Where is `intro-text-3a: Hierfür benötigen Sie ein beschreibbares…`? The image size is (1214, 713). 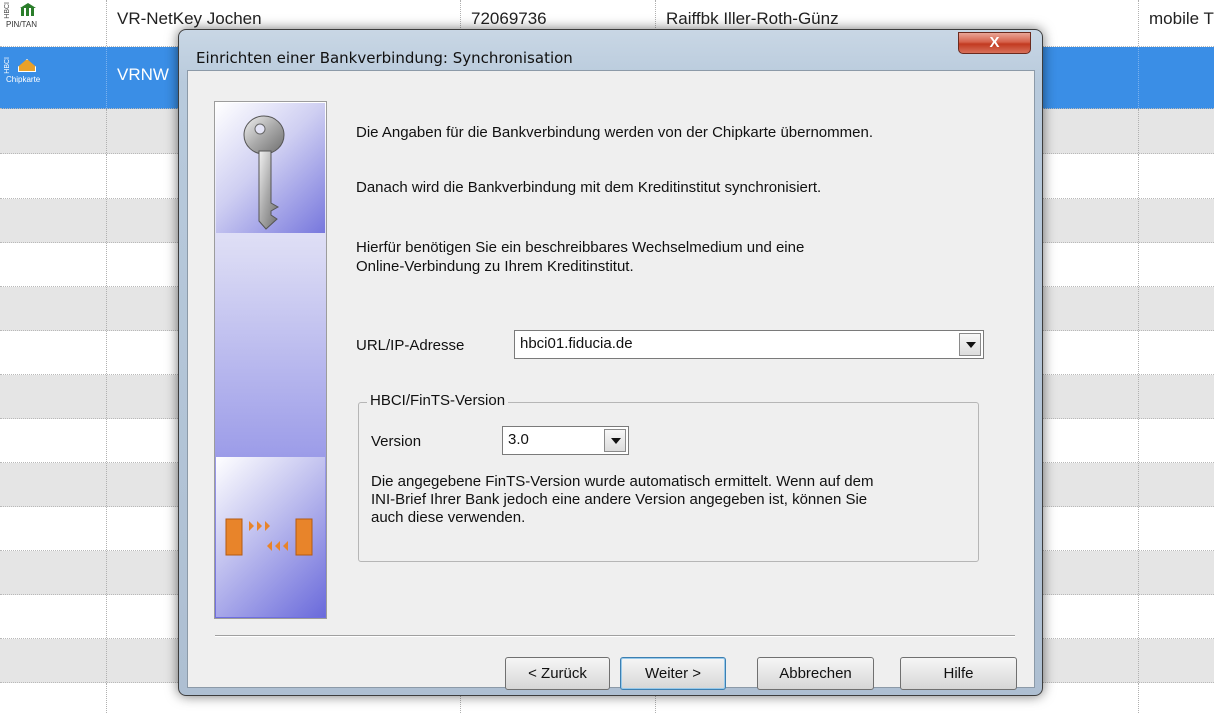
intro-text-3a: Hierfür benötigen Sie ein beschreibbares… is located at coordinates (580, 247).